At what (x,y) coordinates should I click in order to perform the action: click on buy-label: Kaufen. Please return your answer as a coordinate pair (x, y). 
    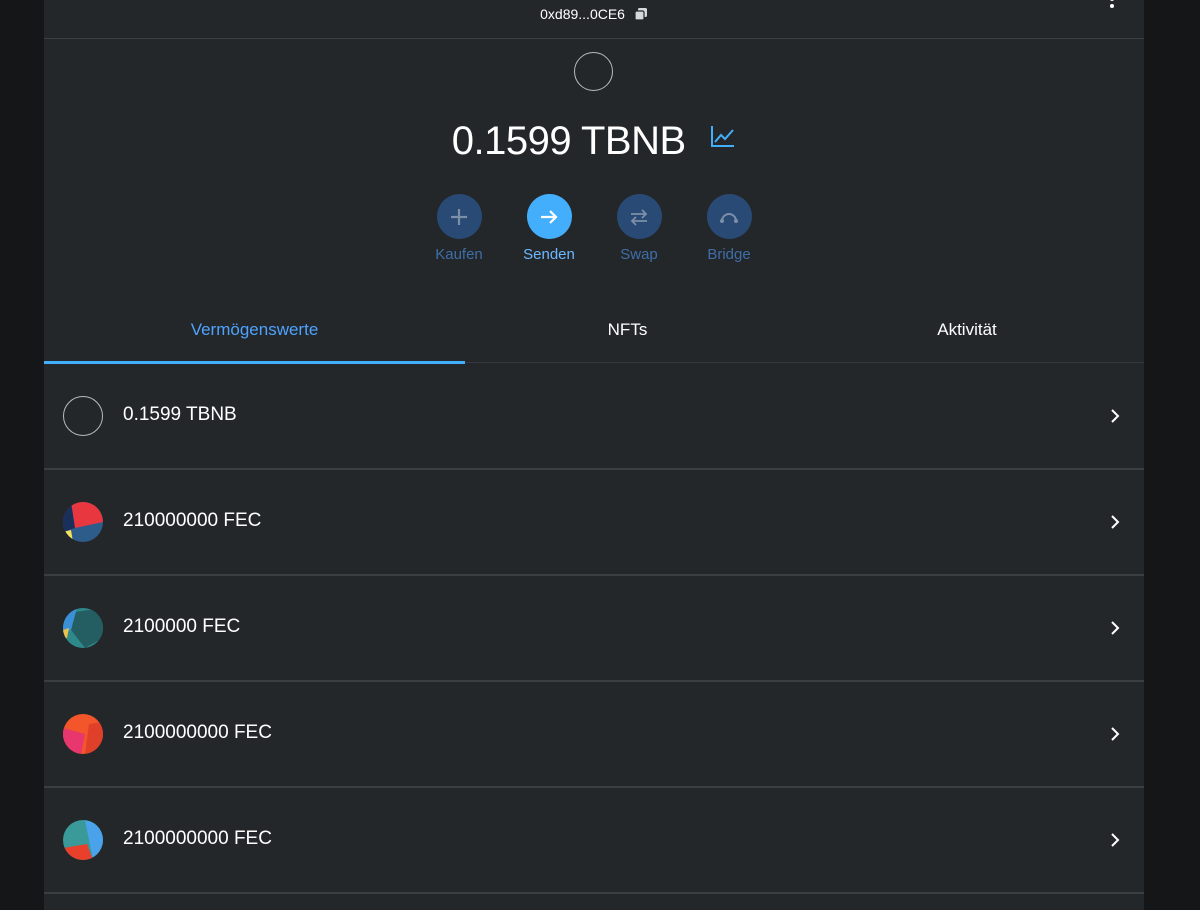
    Looking at the image, I should click on (459, 254).